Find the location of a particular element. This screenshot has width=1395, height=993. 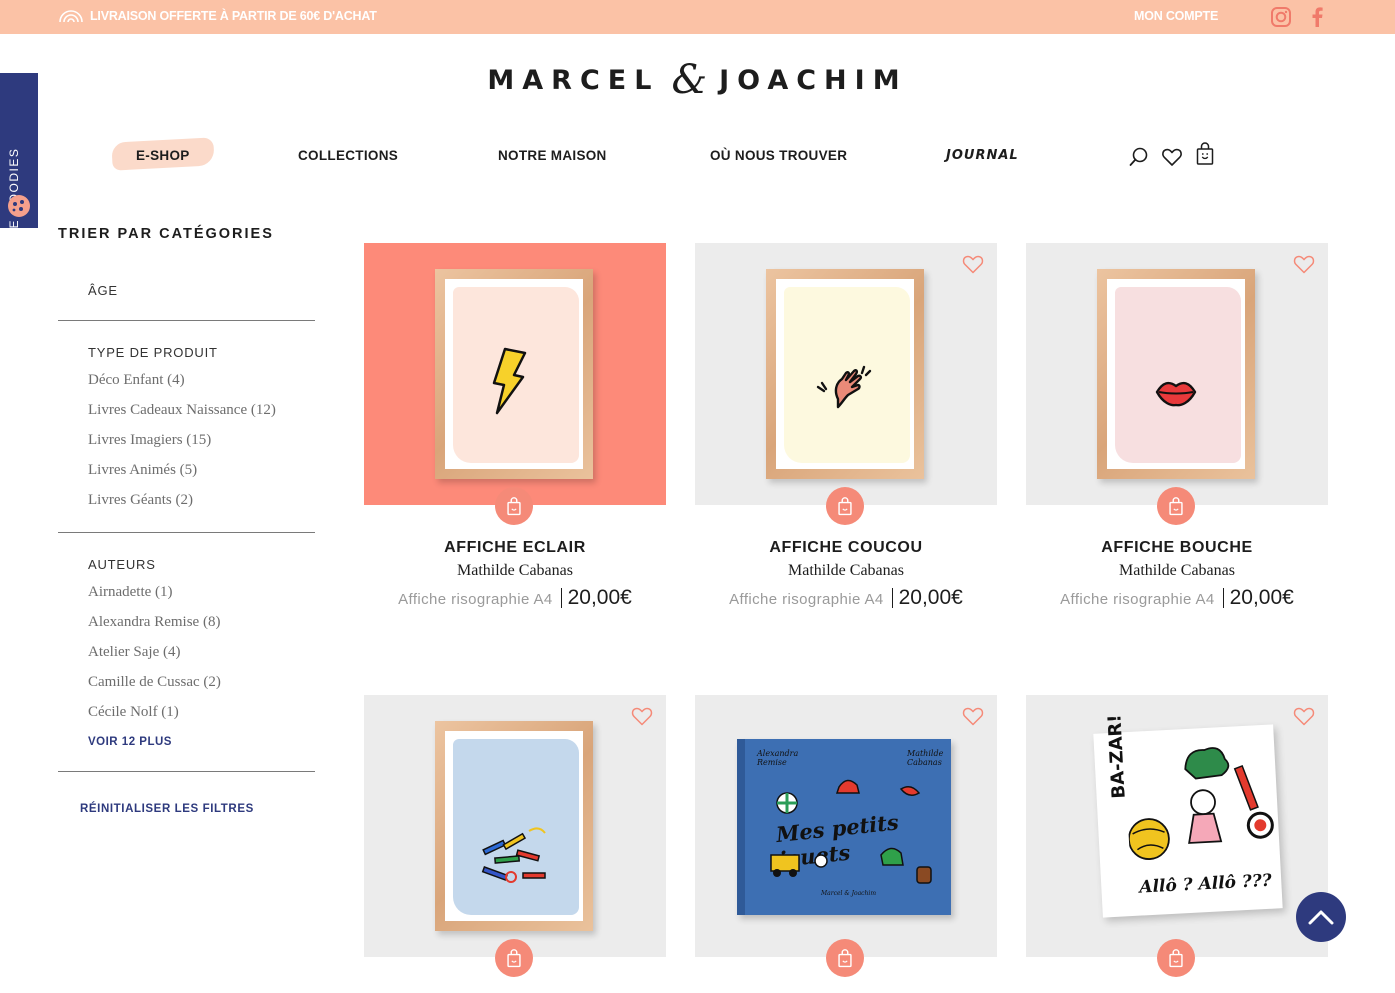

filter-option: Alexandra Remise (8) is located at coordinates (186, 622).